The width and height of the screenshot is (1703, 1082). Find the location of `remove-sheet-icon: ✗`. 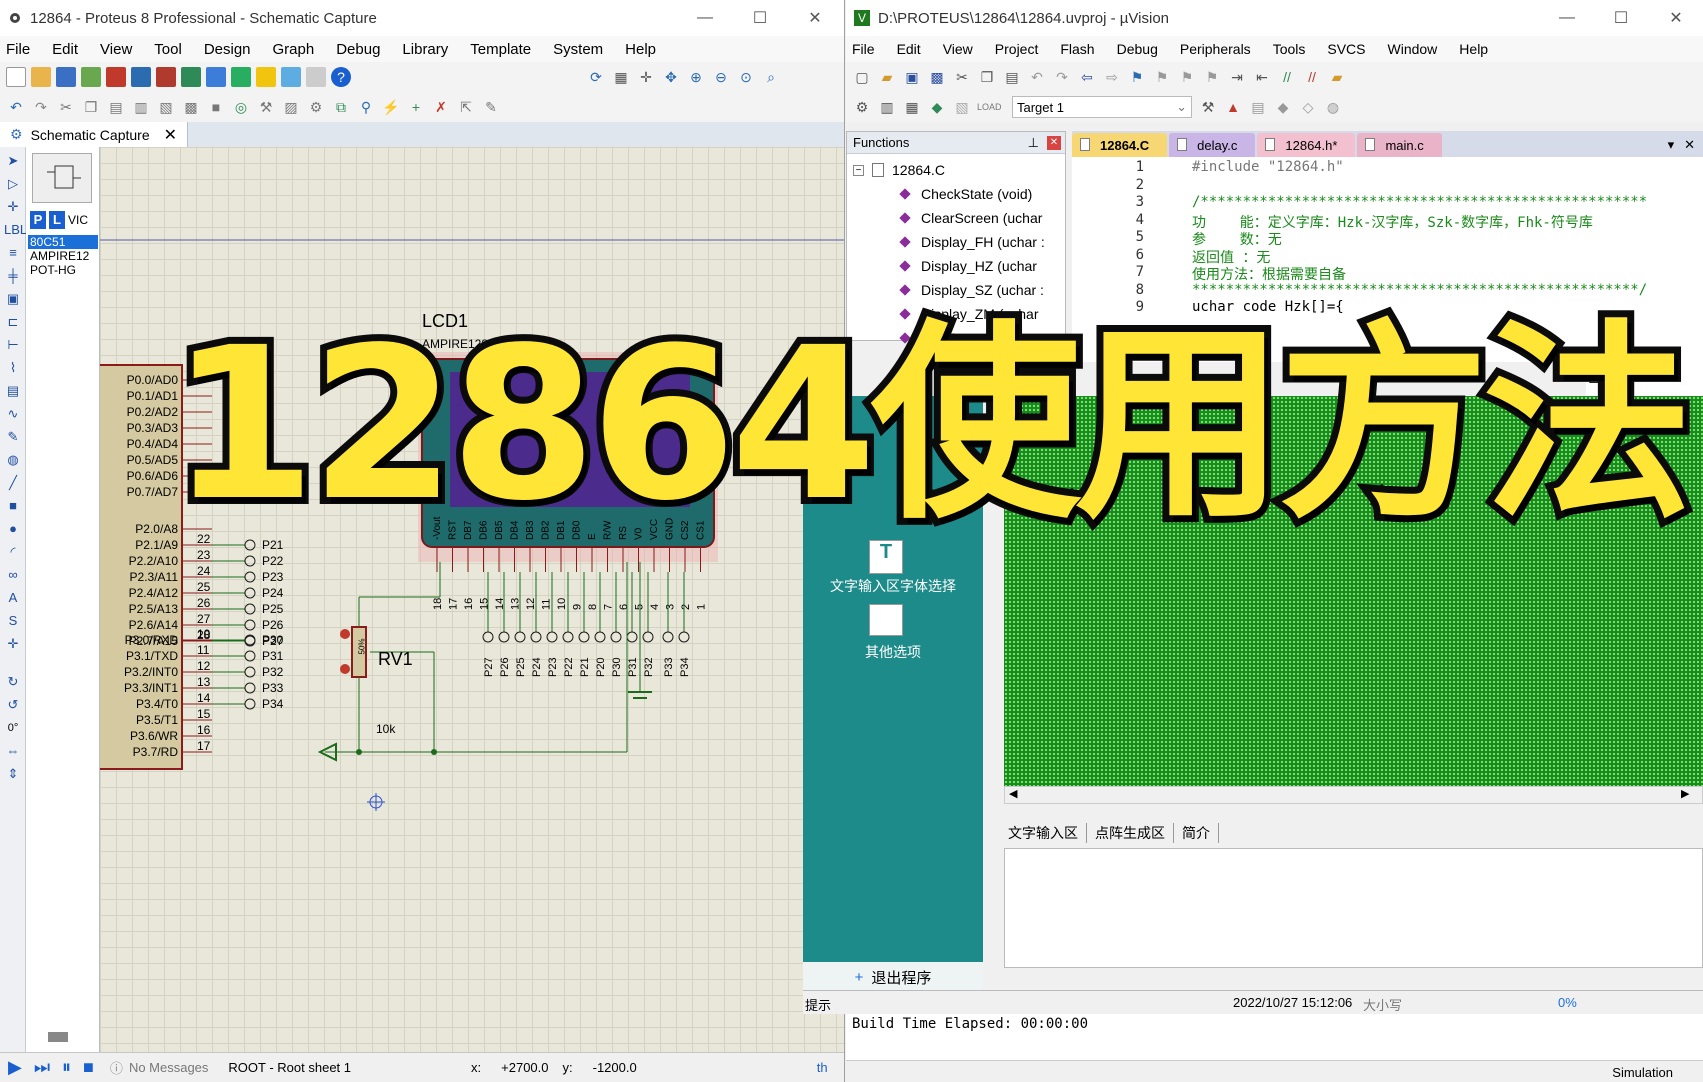

remove-sheet-icon: ✗ is located at coordinates (441, 107).